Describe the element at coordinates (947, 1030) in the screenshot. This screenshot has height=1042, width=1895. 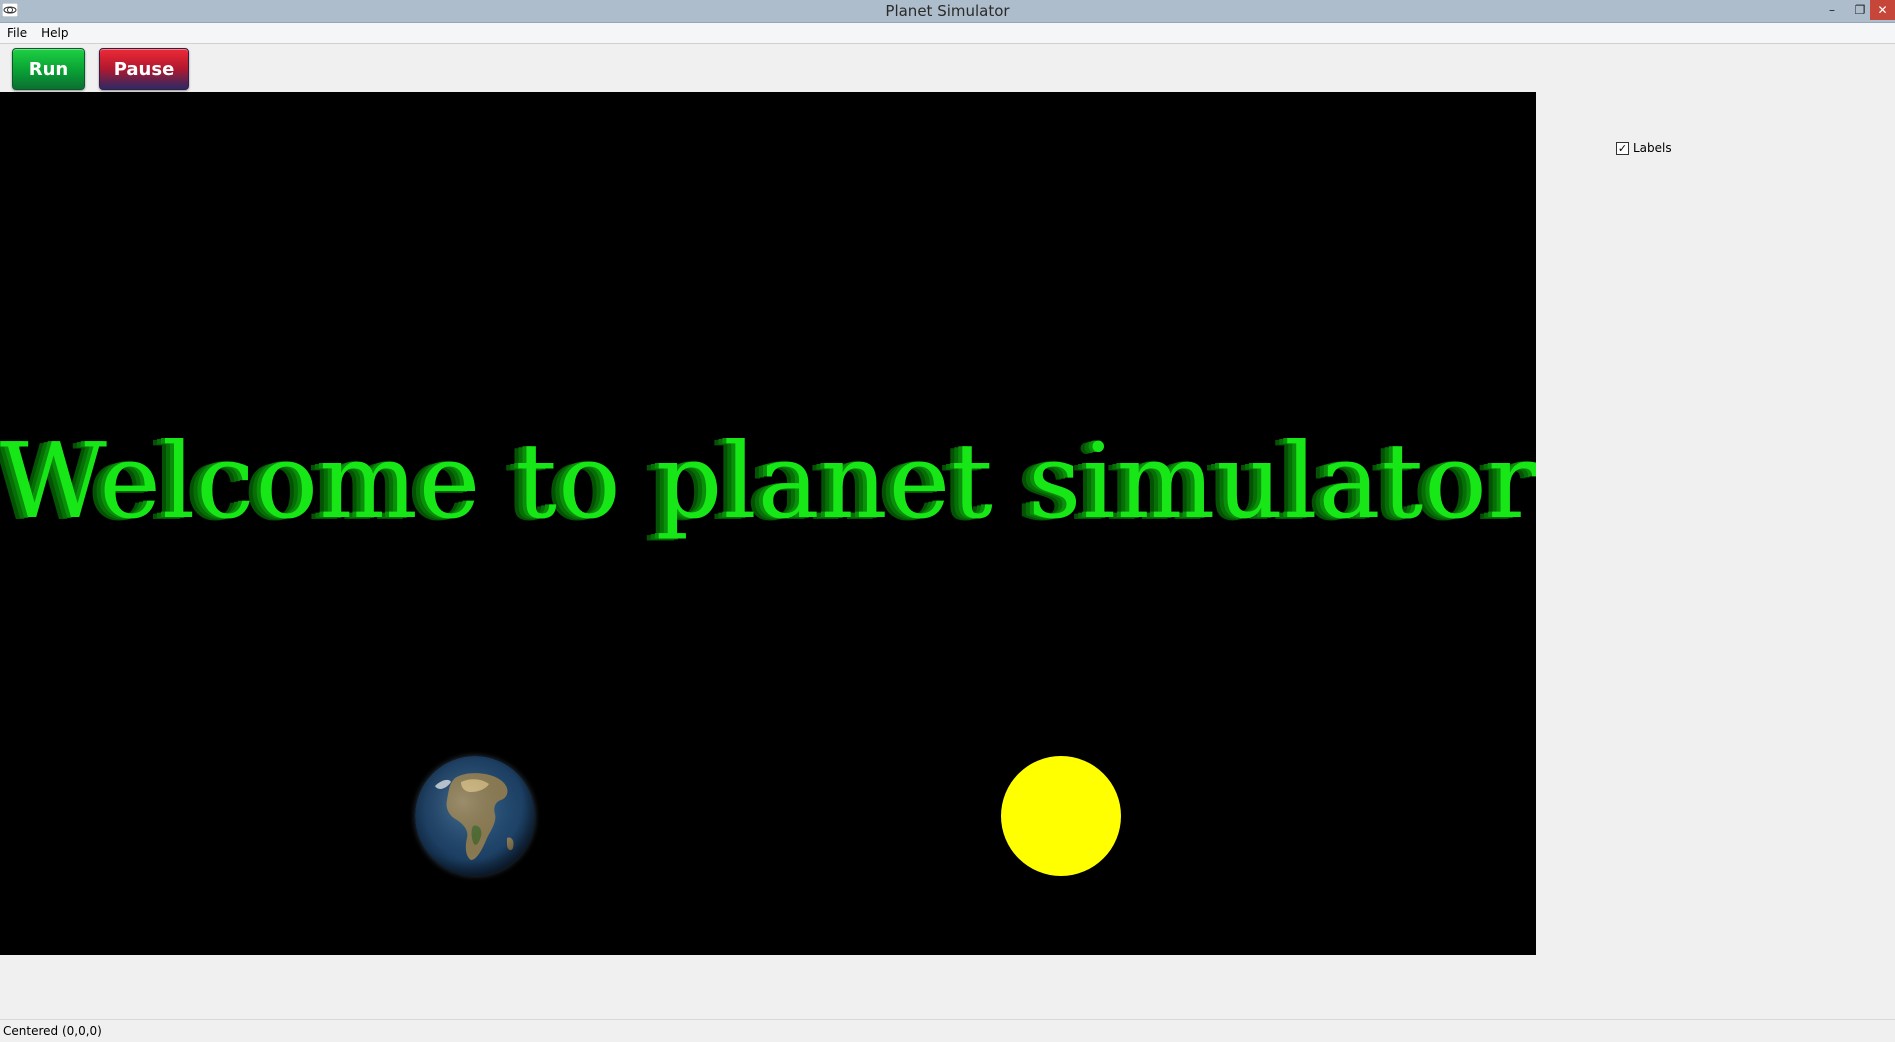
I see `status-bar: Centered (0,0,0)` at that location.